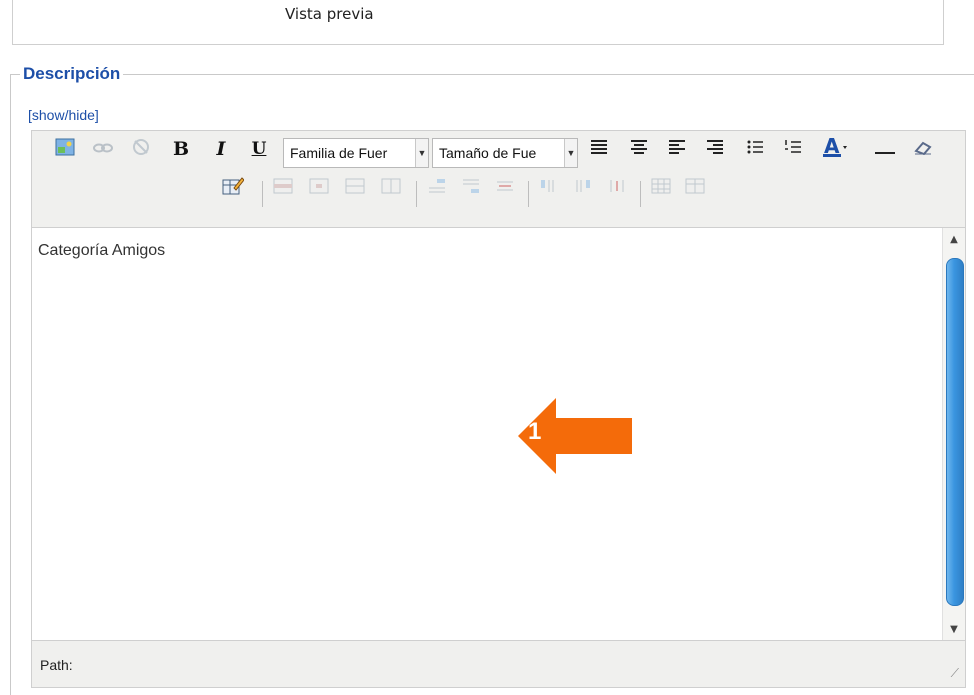  I want to click on remove-format-button, so click(923, 149).